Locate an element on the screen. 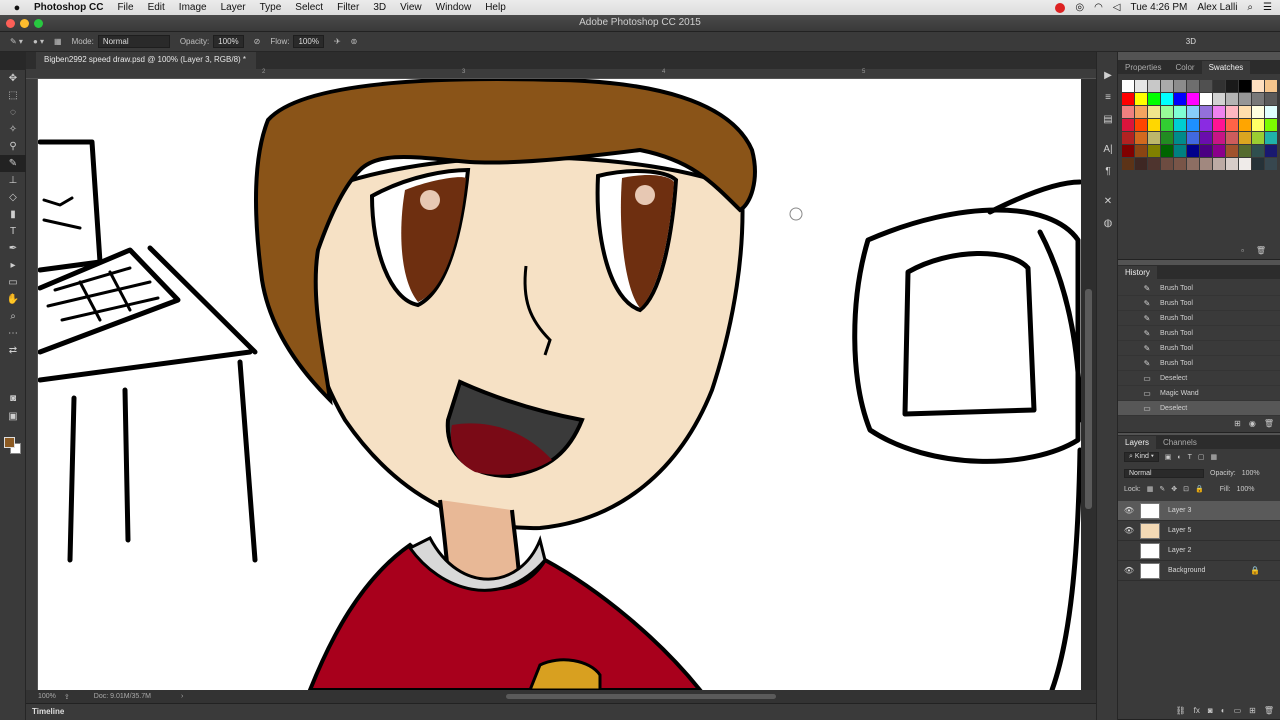 This screenshot has width=1280, height=720. wifi-icon: ◠ is located at coordinates (1098, 7).